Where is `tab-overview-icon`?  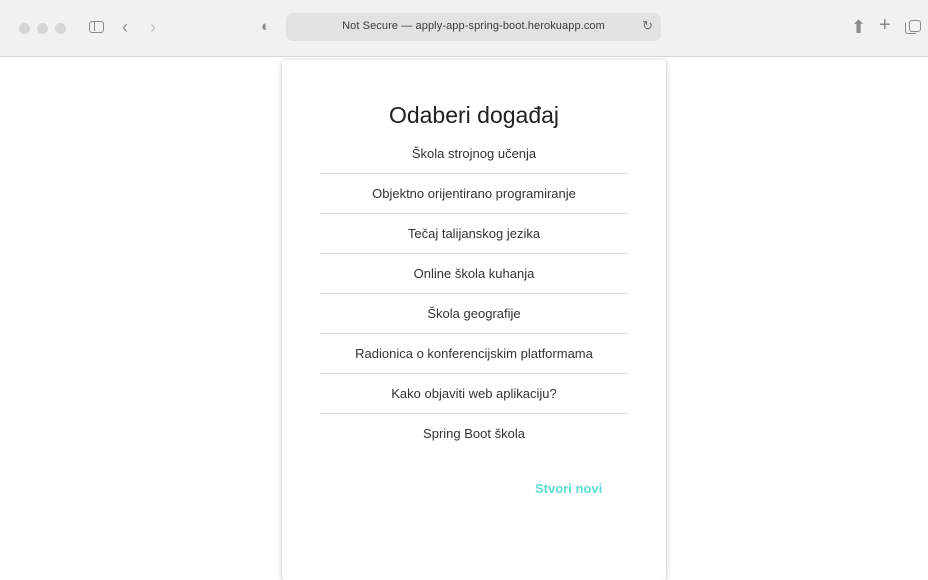 tab-overview-icon is located at coordinates (913, 27).